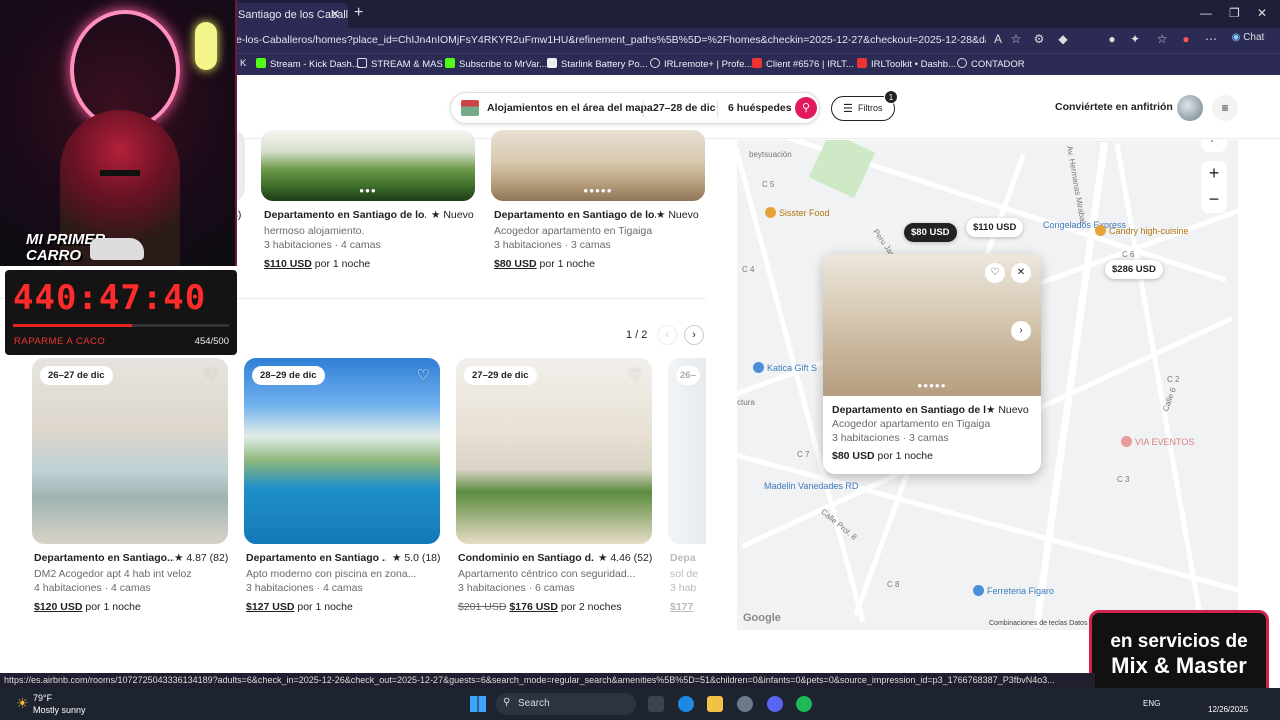  I want to click on weather-temp: 79°F, so click(42, 698).